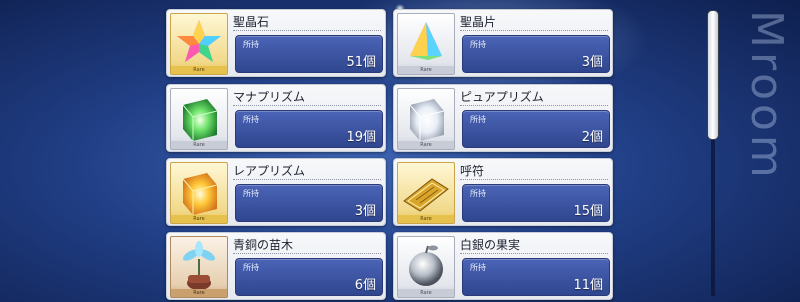 The height and width of the screenshot is (302, 800). What do you see at coordinates (766, 96) in the screenshot?
I see `background-watermark: Mroom` at bounding box center [766, 96].